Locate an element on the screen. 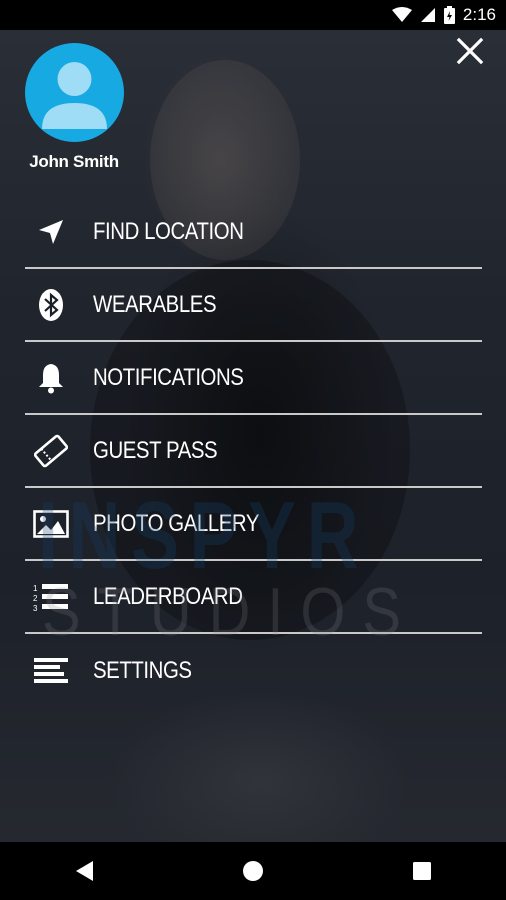 The image size is (506, 900). menu-item-find-location: FIND LOCATION is located at coordinates (253, 232).